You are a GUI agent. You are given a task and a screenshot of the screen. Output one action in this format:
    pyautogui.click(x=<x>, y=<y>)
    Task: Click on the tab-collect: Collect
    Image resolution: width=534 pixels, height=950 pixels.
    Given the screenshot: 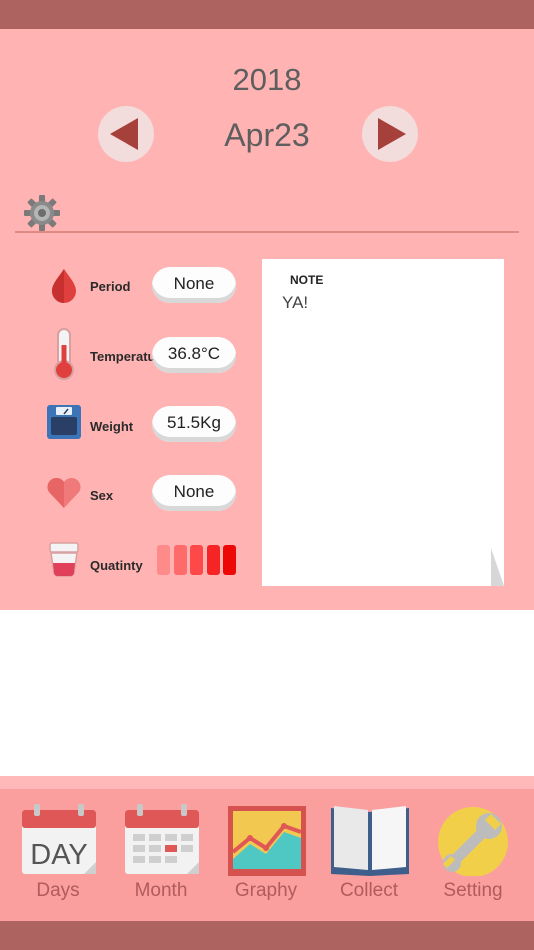 What is the action you would take?
    pyautogui.click(x=369, y=856)
    